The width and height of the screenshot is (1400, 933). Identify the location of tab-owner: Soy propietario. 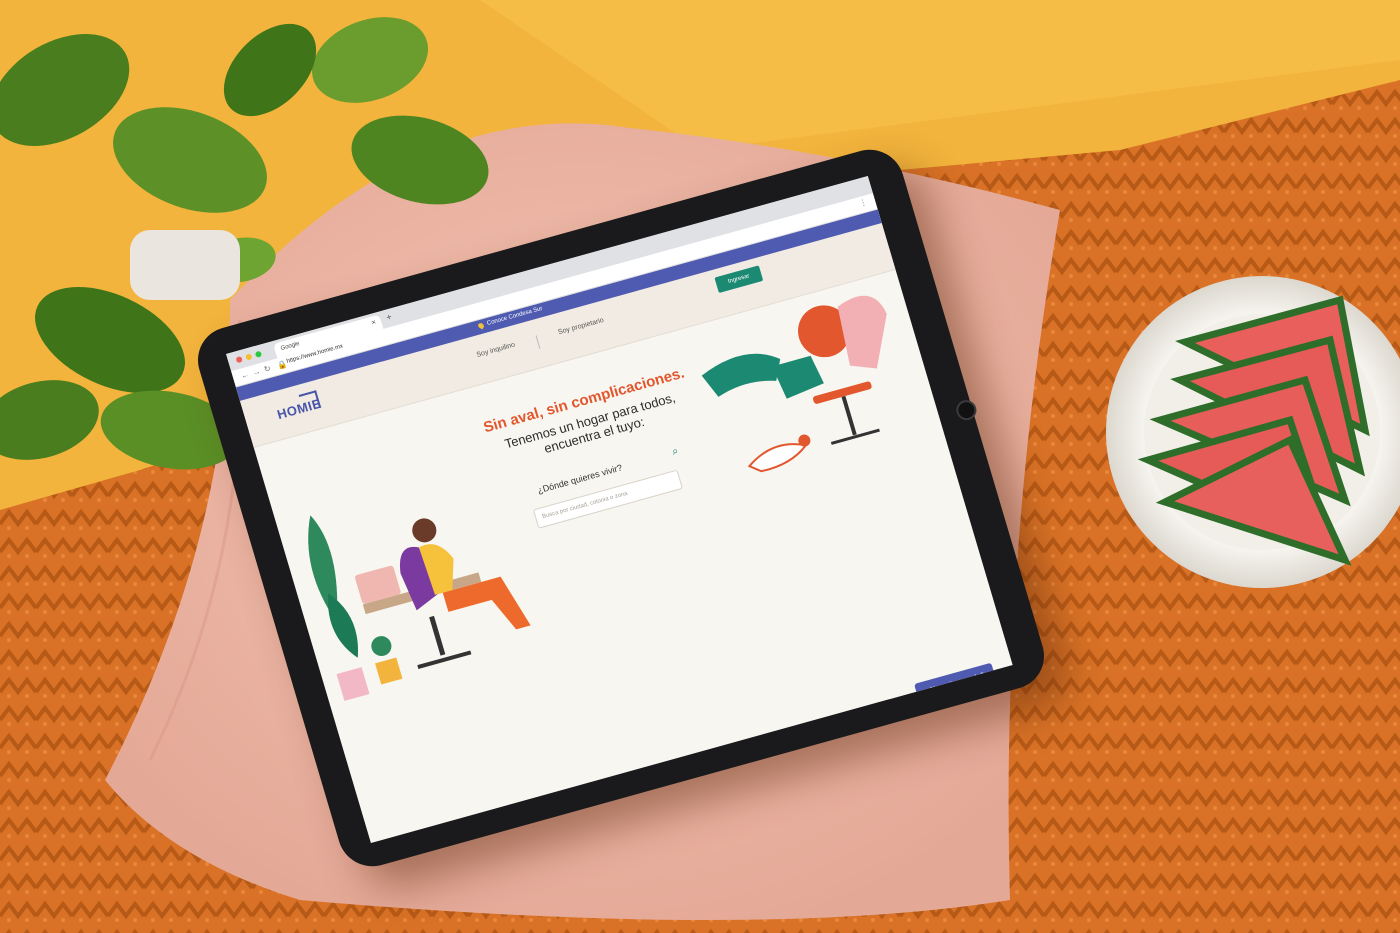
(581, 330).